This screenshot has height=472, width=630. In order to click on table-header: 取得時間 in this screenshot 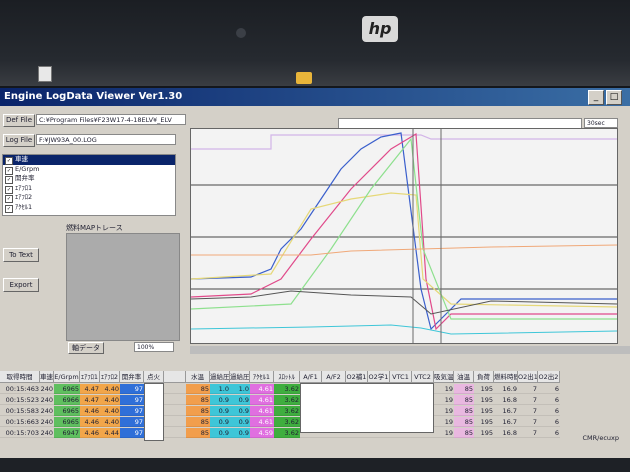, I will do `click(20, 377)`.